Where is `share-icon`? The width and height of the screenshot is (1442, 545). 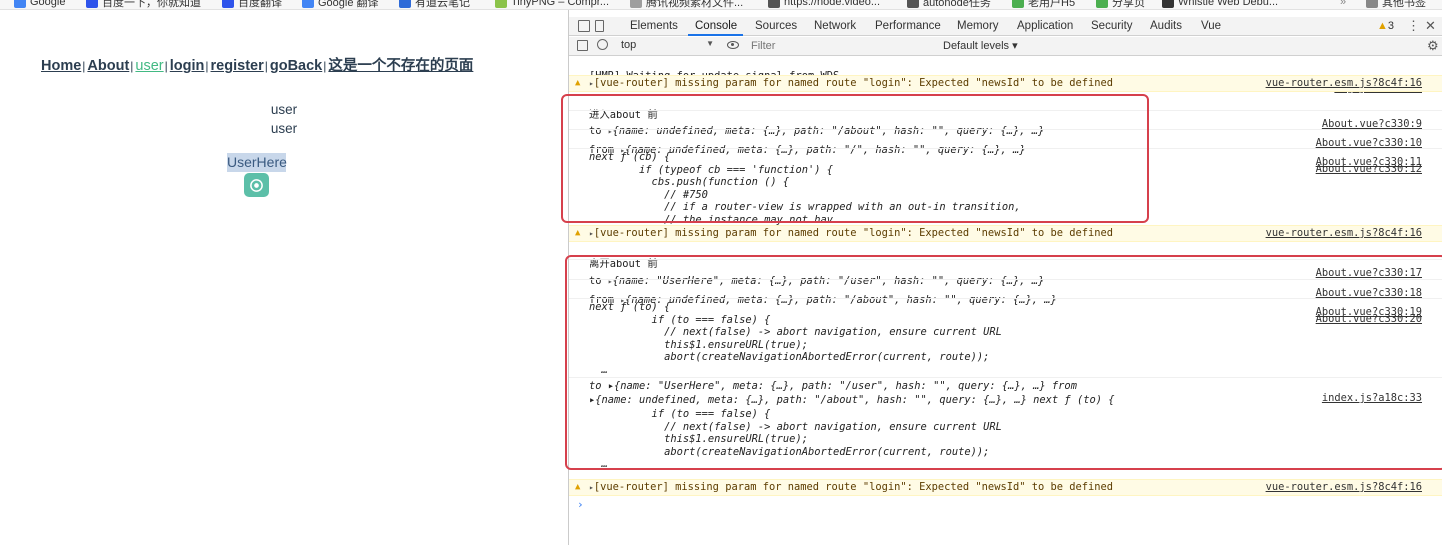
share-icon is located at coordinates (1102, 4).